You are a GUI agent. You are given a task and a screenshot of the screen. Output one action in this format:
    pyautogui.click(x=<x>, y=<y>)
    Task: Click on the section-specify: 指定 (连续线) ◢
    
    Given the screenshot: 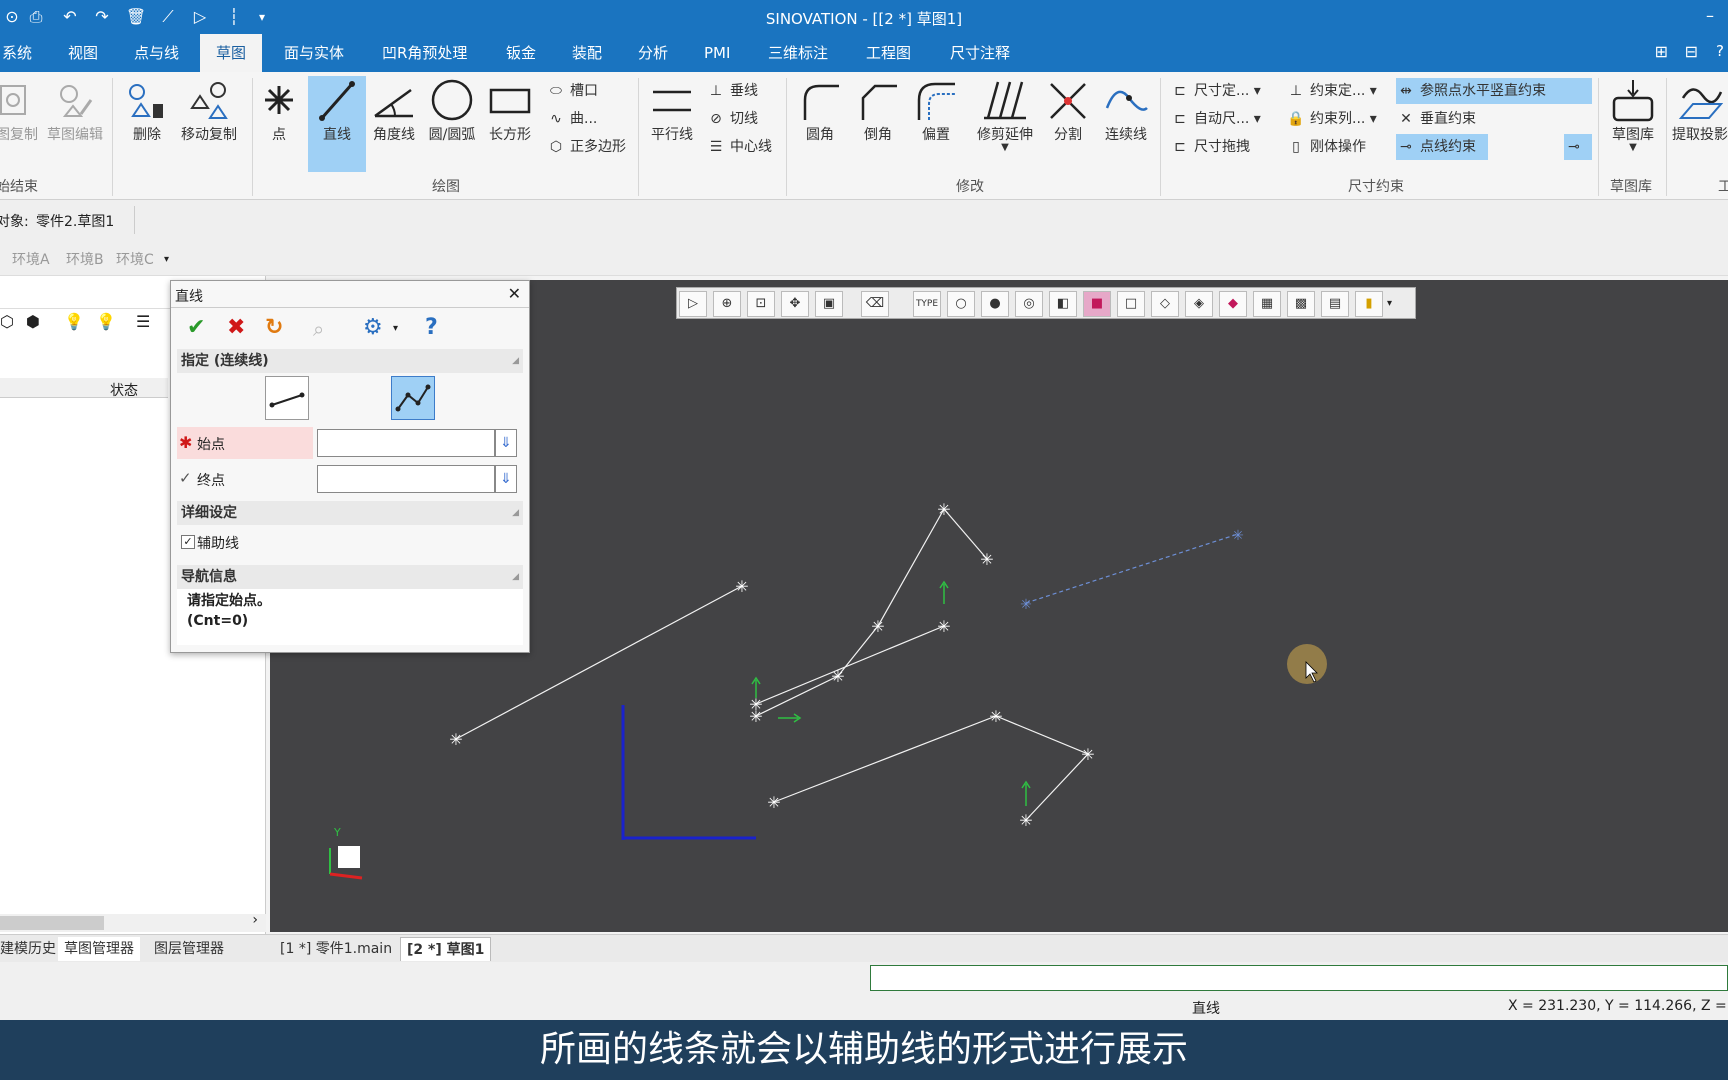 What is the action you would take?
    pyautogui.click(x=350, y=361)
    